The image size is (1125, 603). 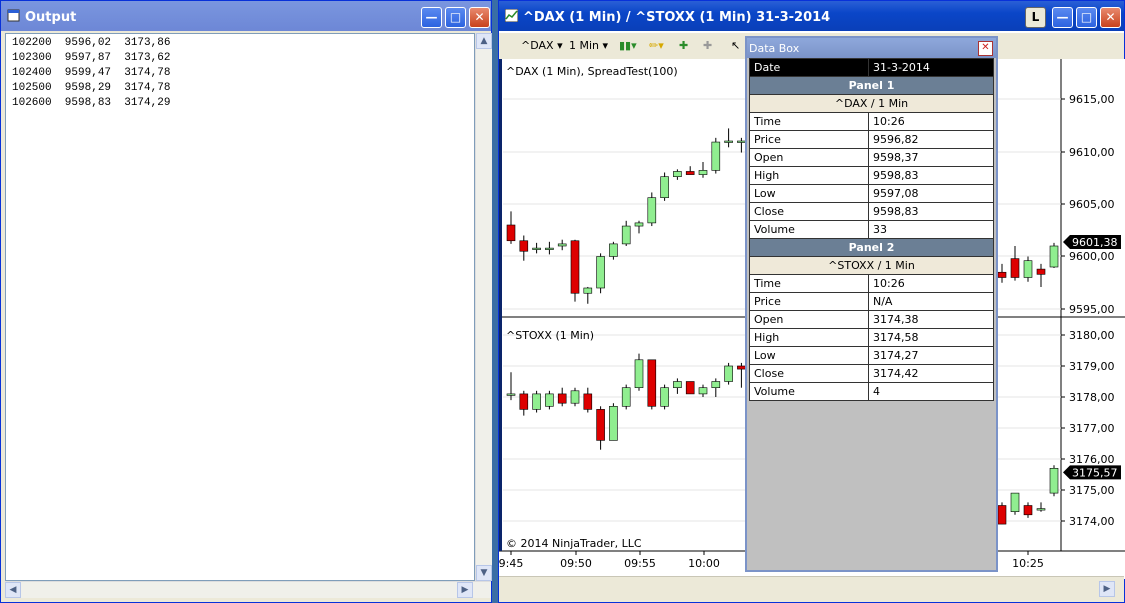 I want to click on instrument-name: ^DAX / 1 Min, so click(x=871, y=103).